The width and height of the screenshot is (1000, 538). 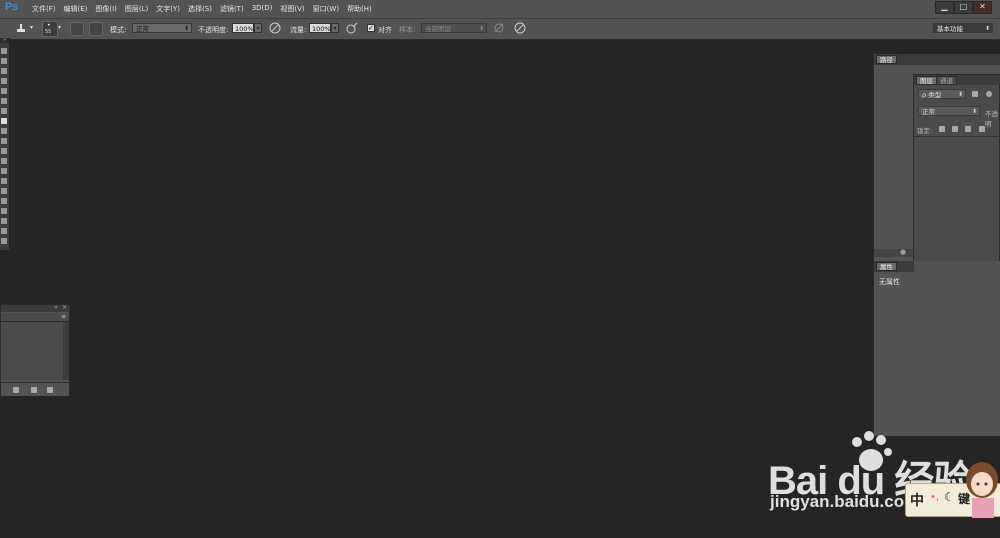 What do you see at coordinates (48, 32) in the screenshot?
I see `brush-size-value: 55` at bounding box center [48, 32].